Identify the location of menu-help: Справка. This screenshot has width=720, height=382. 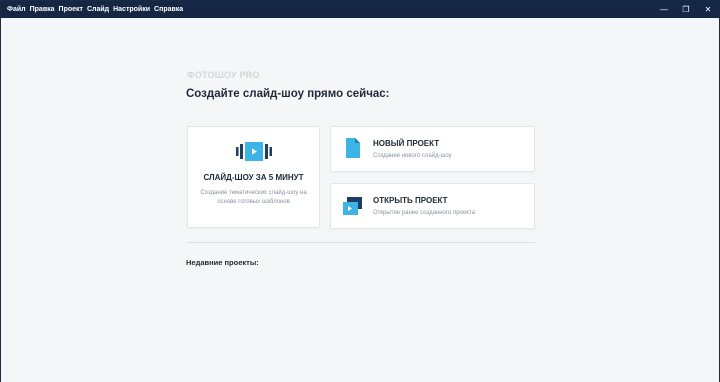
(168, 9).